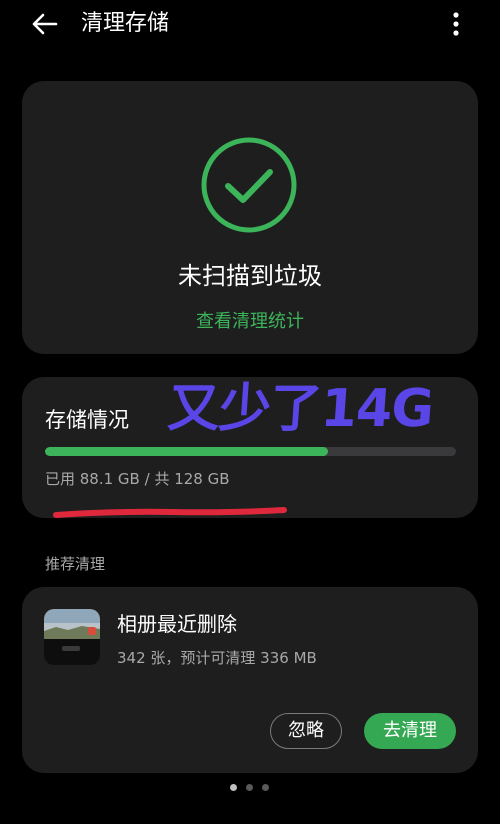 This screenshot has height=824, width=500. What do you see at coordinates (217, 658) in the screenshot?
I see `recommendation-subtitle: 342 张，预计可清理 336 MB` at bounding box center [217, 658].